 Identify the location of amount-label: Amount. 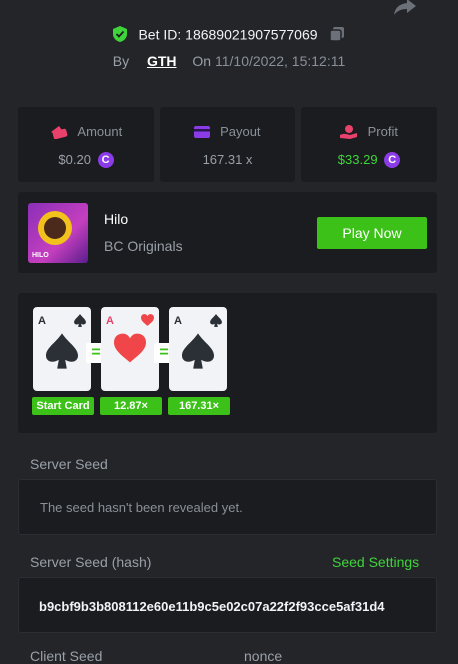
(100, 132).